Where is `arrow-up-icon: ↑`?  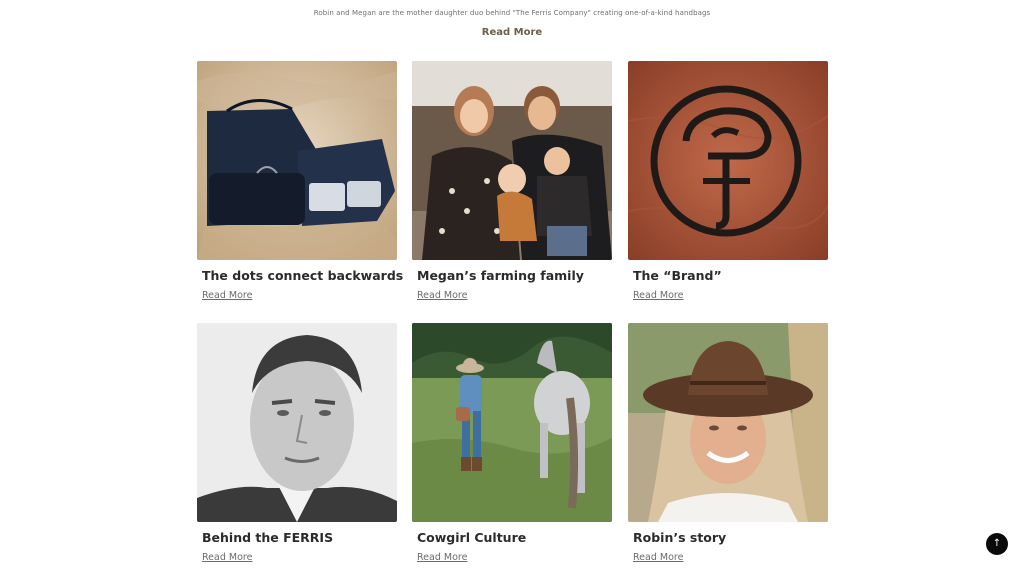 arrow-up-icon: ↑ is located at coordinates (997, 543).